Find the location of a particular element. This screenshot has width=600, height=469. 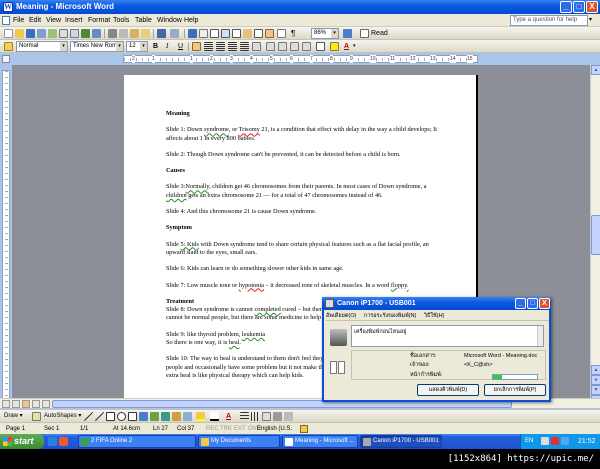

close-button: X is located at coordinates (592, 7).